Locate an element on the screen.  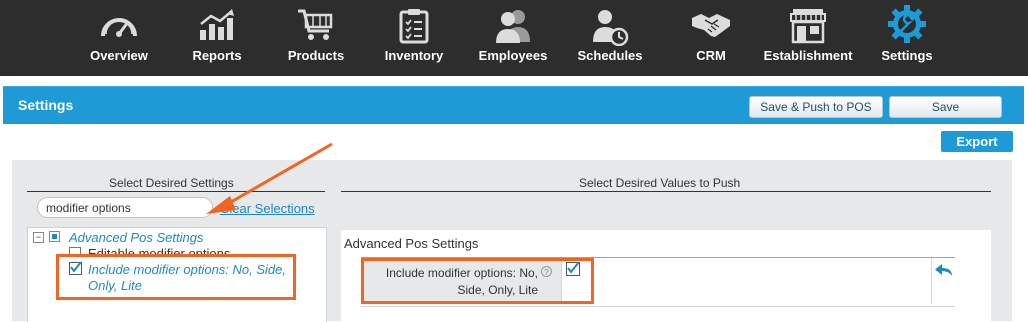
highlight-box-right is located at coordinates (477, 281).